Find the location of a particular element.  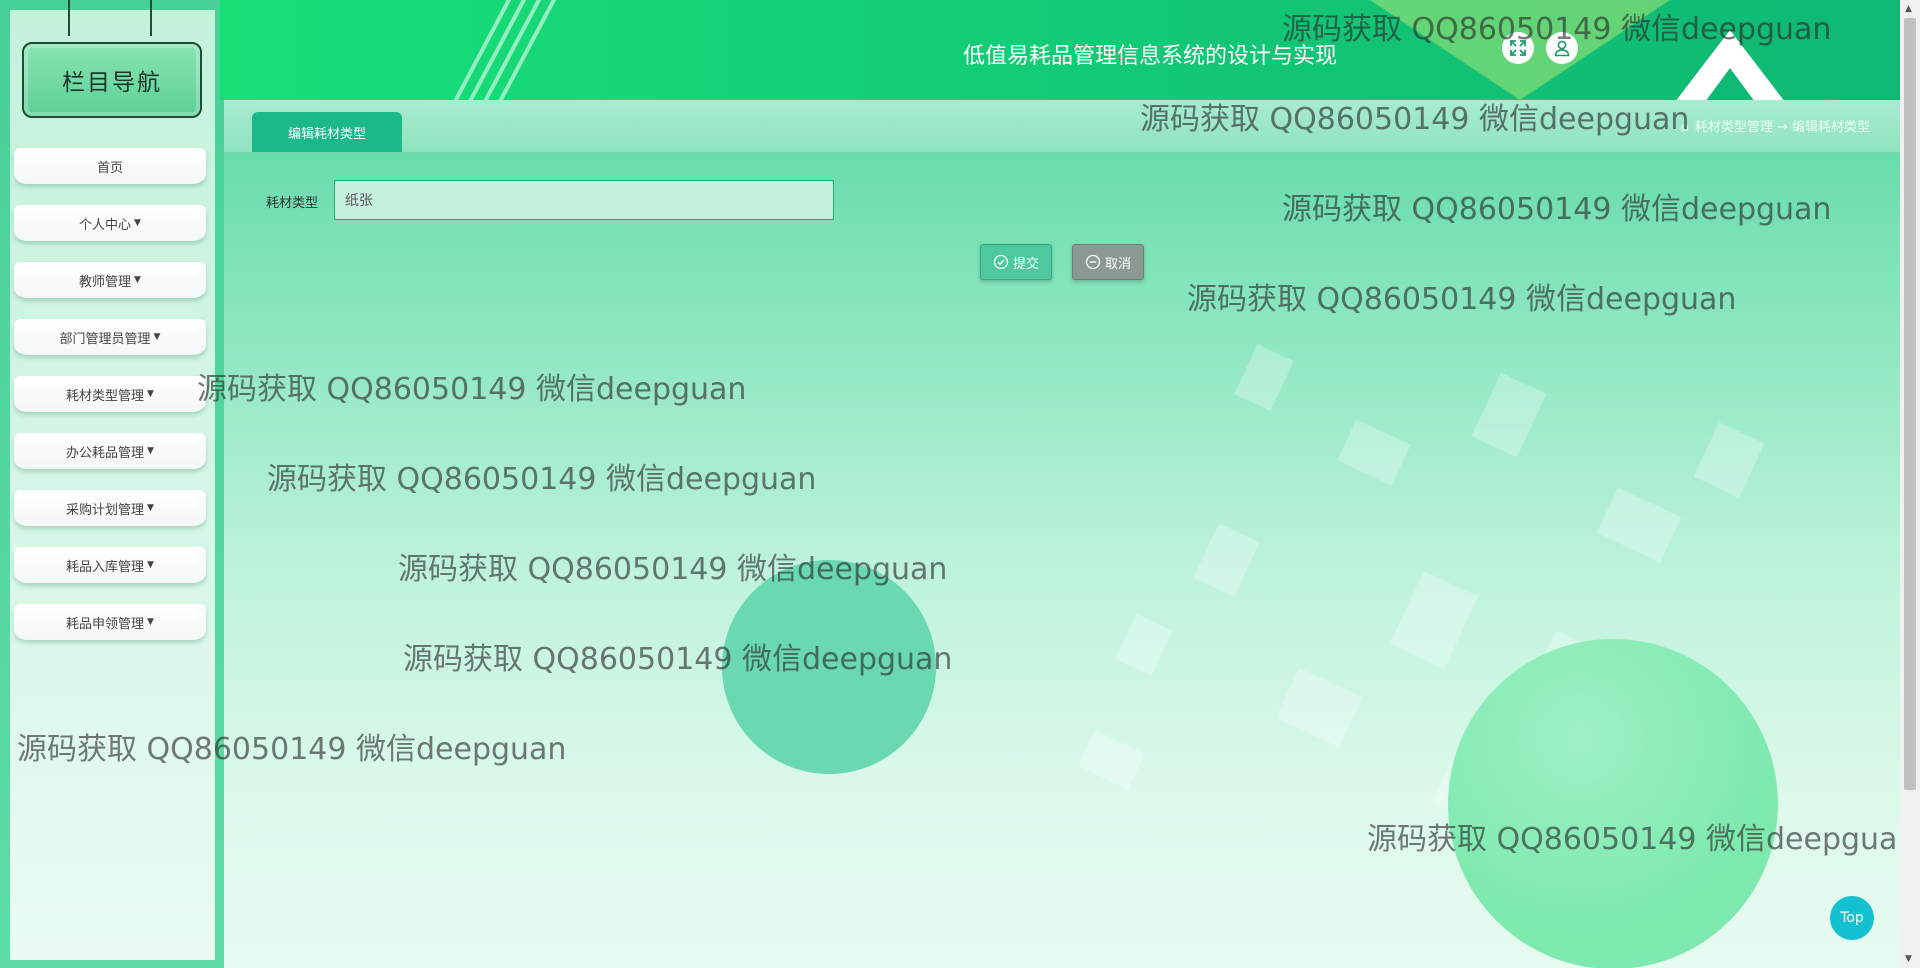

home-icon: ⌂ is located at coordinates (1685, 127).